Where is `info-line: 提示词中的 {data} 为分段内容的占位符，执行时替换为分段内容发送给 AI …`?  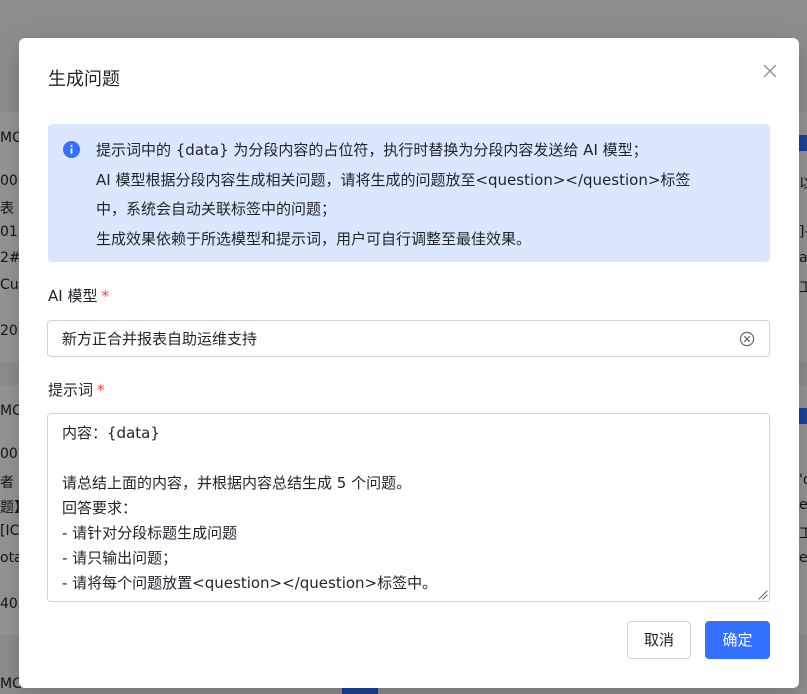 info-line: 提示词中的 {data} 为分段内容的占位符，执行时替换为分段内容发送给 AI … is located at coordinates (372, 150).